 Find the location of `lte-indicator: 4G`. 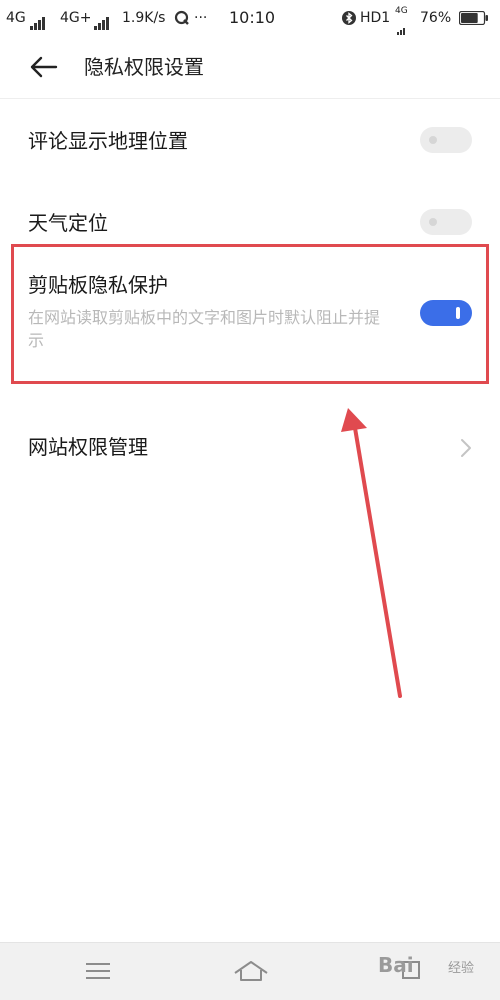

lte-indicator: 4G is located at coordinates (401, 11).